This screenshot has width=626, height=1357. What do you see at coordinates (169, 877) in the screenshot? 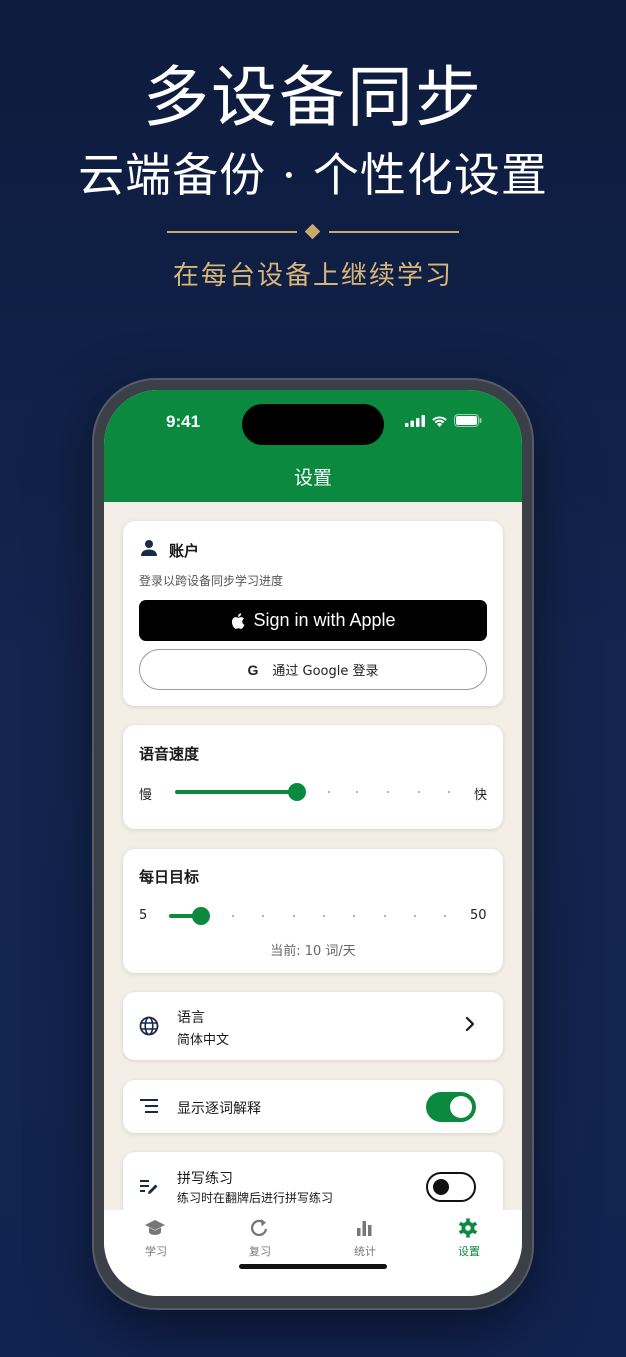
I see `daily-goal-title: 每日目标` at bounding box center [169, 877].